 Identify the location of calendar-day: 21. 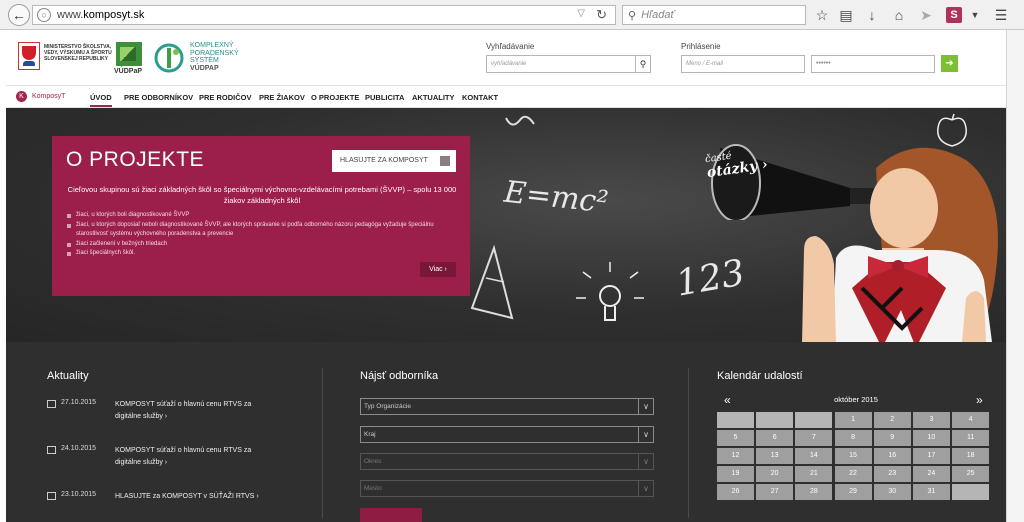
(814, 474).